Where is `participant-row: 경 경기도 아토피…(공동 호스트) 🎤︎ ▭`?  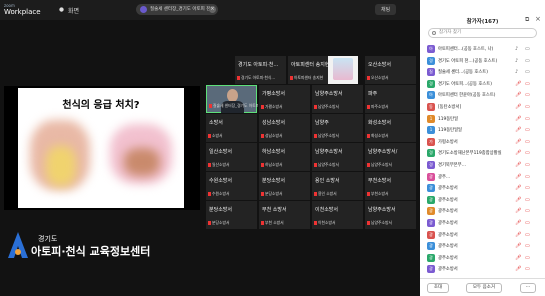 participant-row: 경 경기도 아토피…(공동 호스트) 🎤︎ ▭ is located at coordinates (483, 84).